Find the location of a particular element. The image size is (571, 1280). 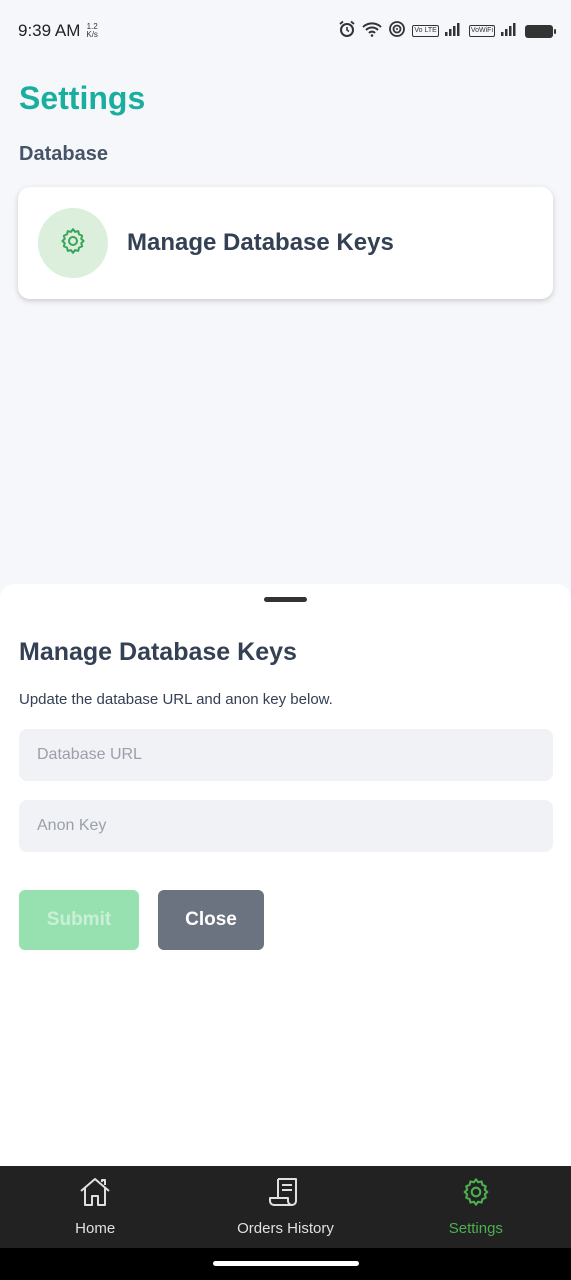

nav-item-orders-history: Orders History is located at coordinates (285, 1207).